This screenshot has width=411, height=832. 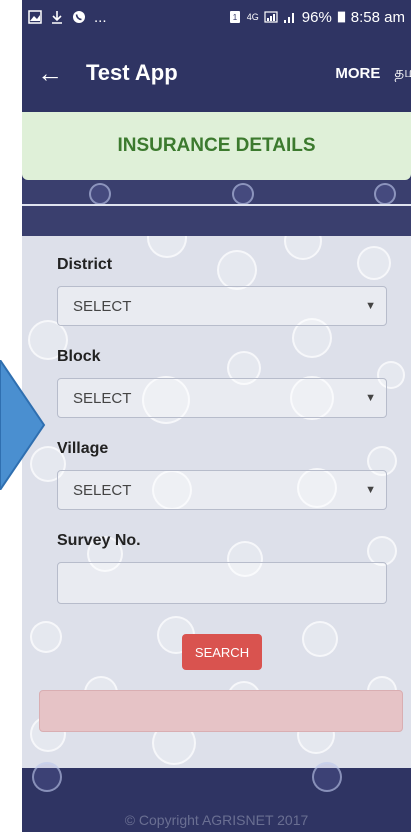 I want to click on district-selected-value: SELECT, so click(x=102, y=306).